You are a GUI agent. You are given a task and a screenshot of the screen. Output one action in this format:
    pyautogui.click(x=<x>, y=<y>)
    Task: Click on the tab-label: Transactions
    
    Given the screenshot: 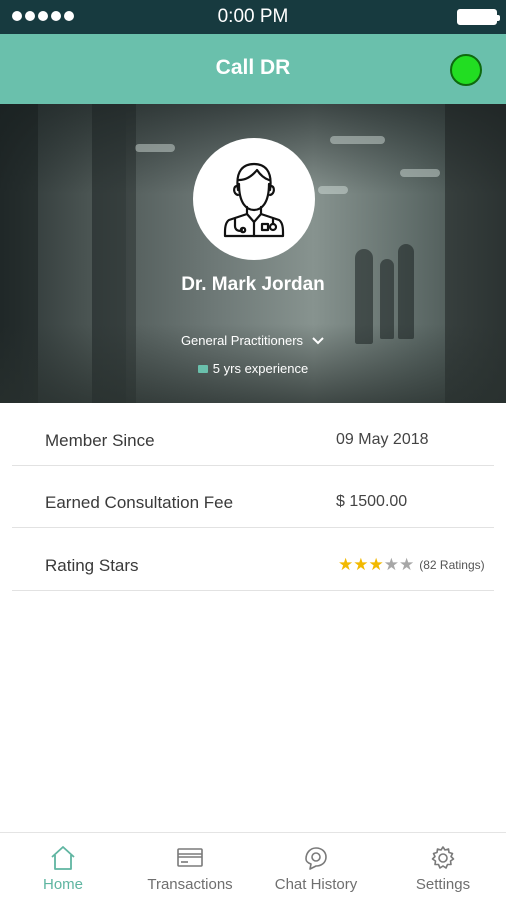 What is the action you would take?
    pyautogui.click(x=190, y=884)
    